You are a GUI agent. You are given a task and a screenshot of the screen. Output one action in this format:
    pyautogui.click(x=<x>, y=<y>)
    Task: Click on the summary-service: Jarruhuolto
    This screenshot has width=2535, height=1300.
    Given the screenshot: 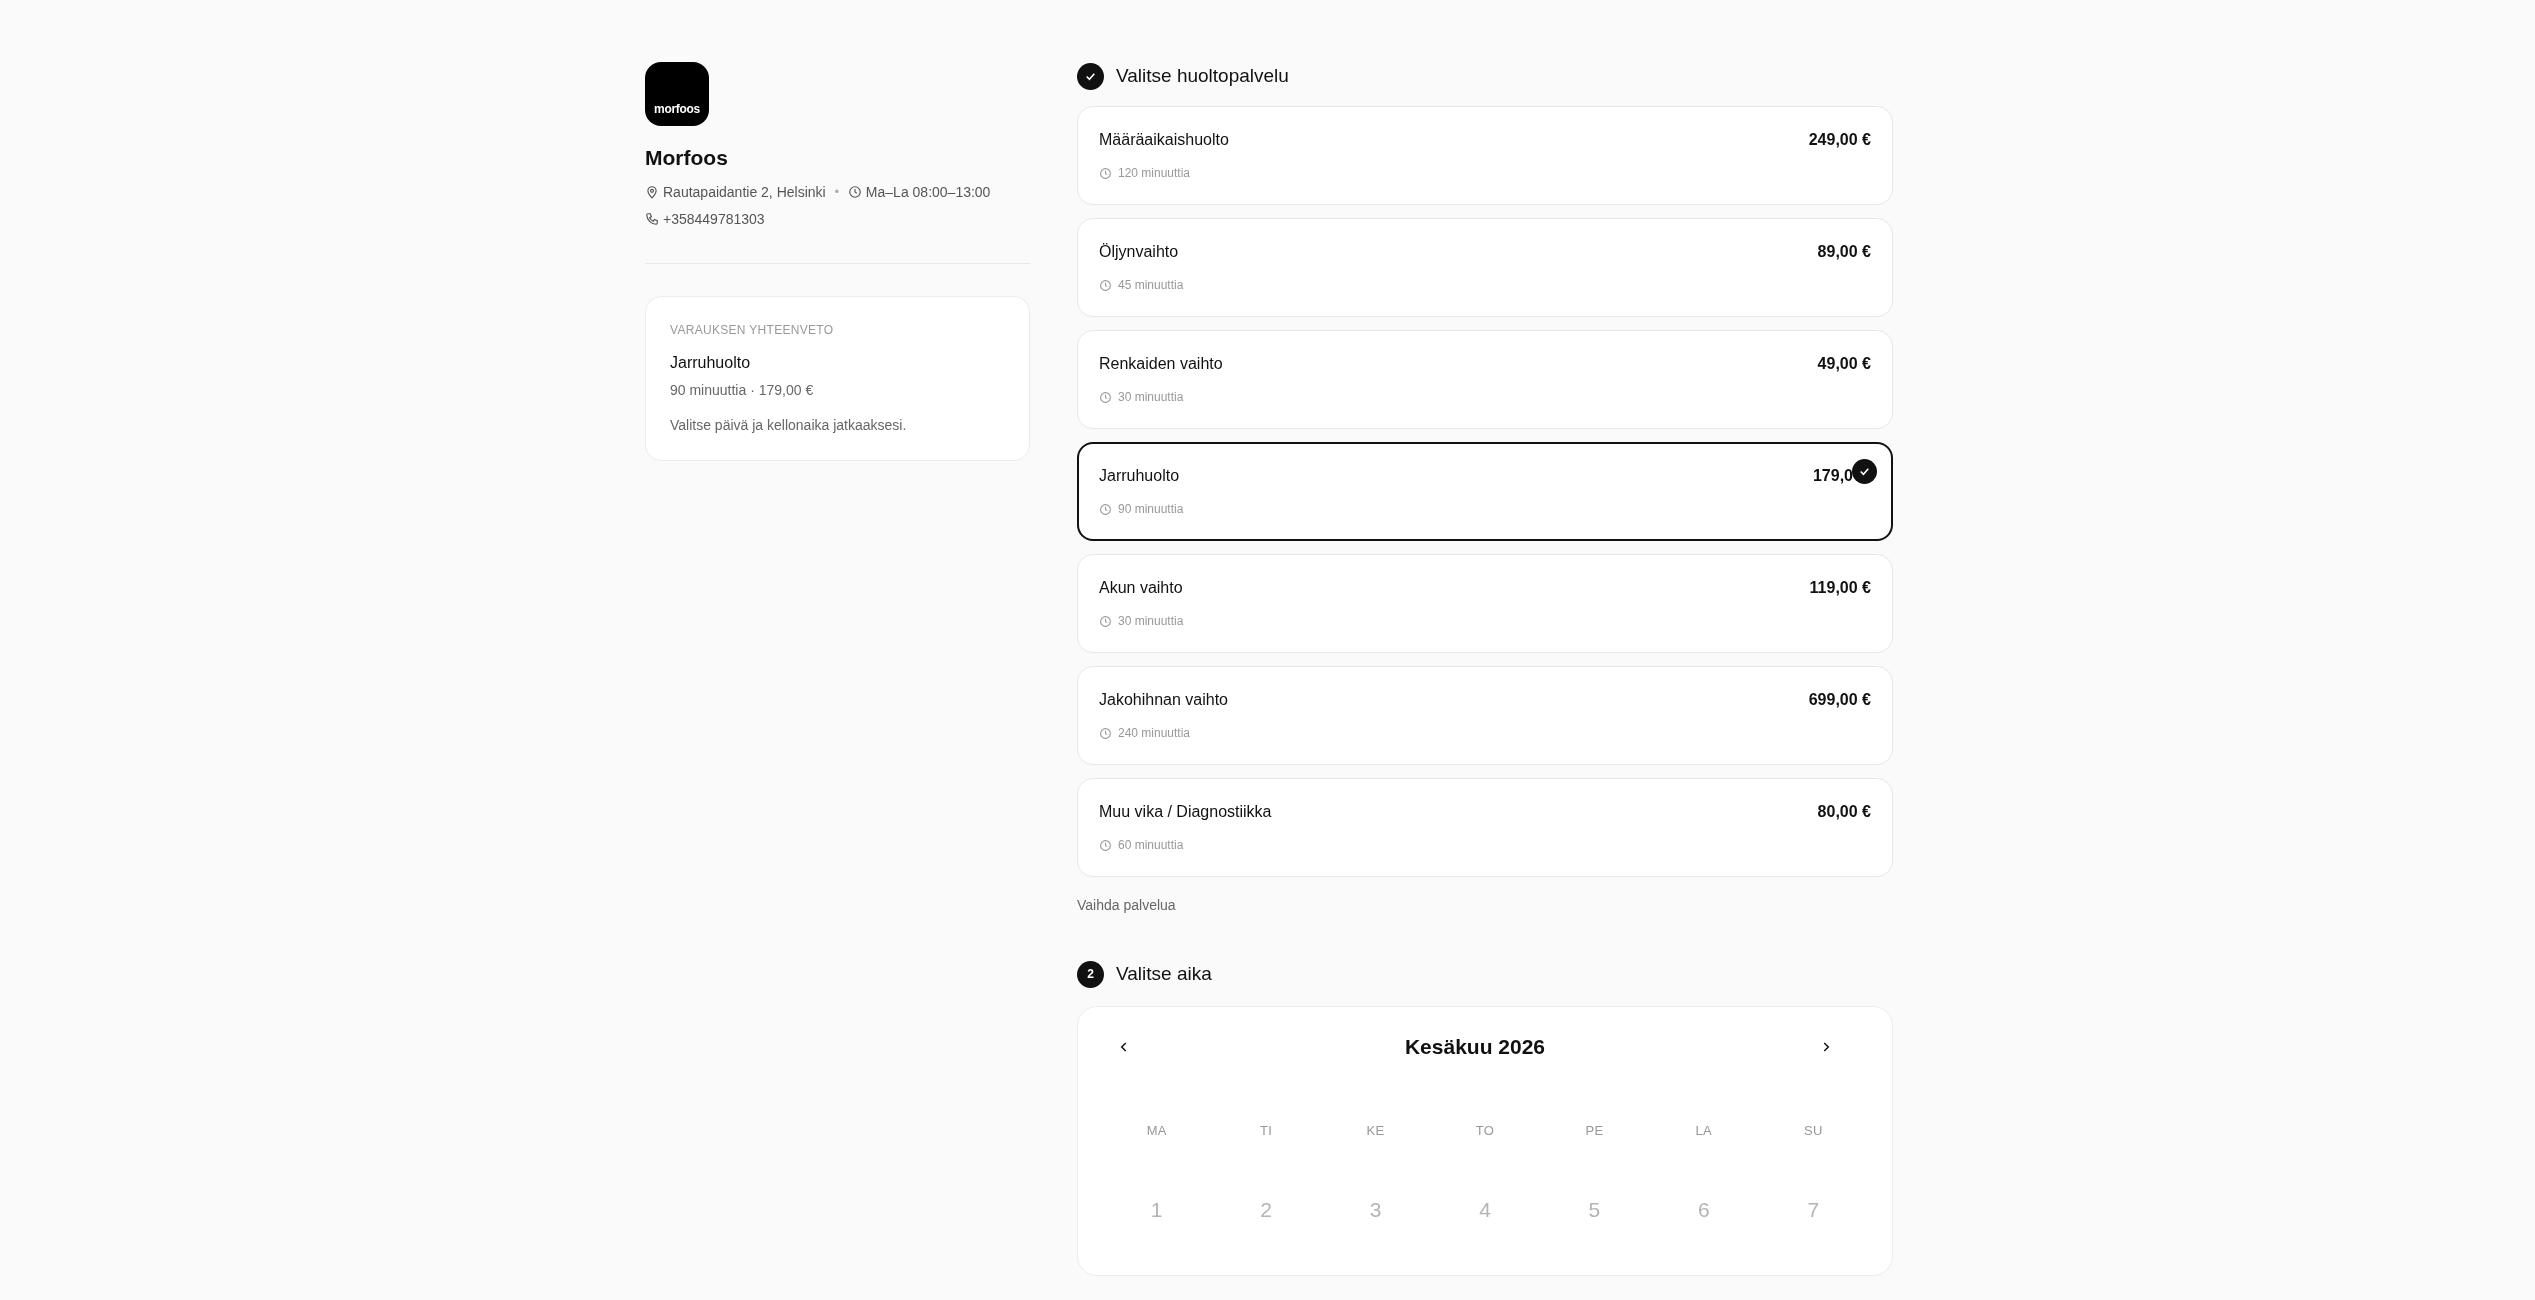 What is the action you would take?
    pyautogui.click(x=711, y=362)
    